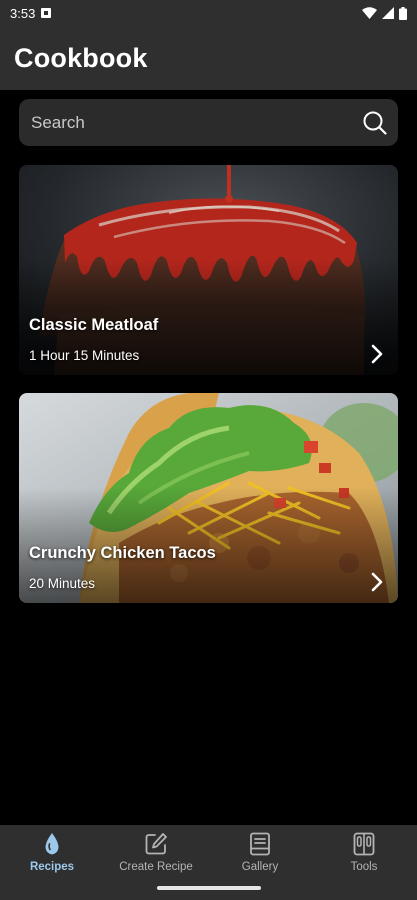 This screenshot has height=900, width=417. I want to click on status-time: 3:53, so click(23, 13).